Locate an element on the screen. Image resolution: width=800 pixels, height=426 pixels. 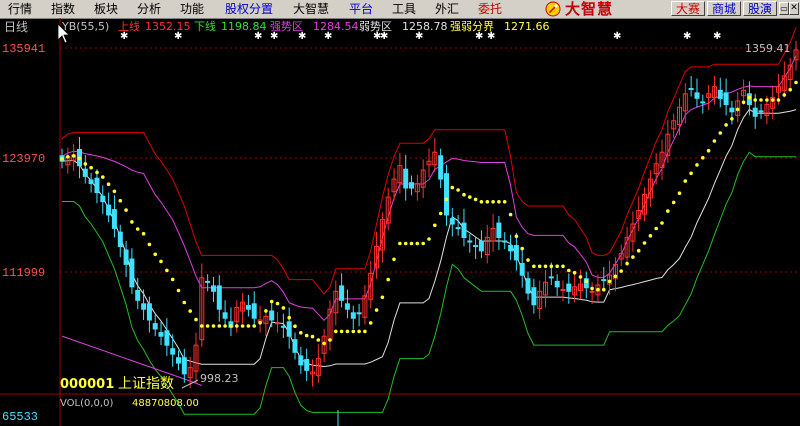
y-tick-label: 123970 is located at coordinates (23, 159).